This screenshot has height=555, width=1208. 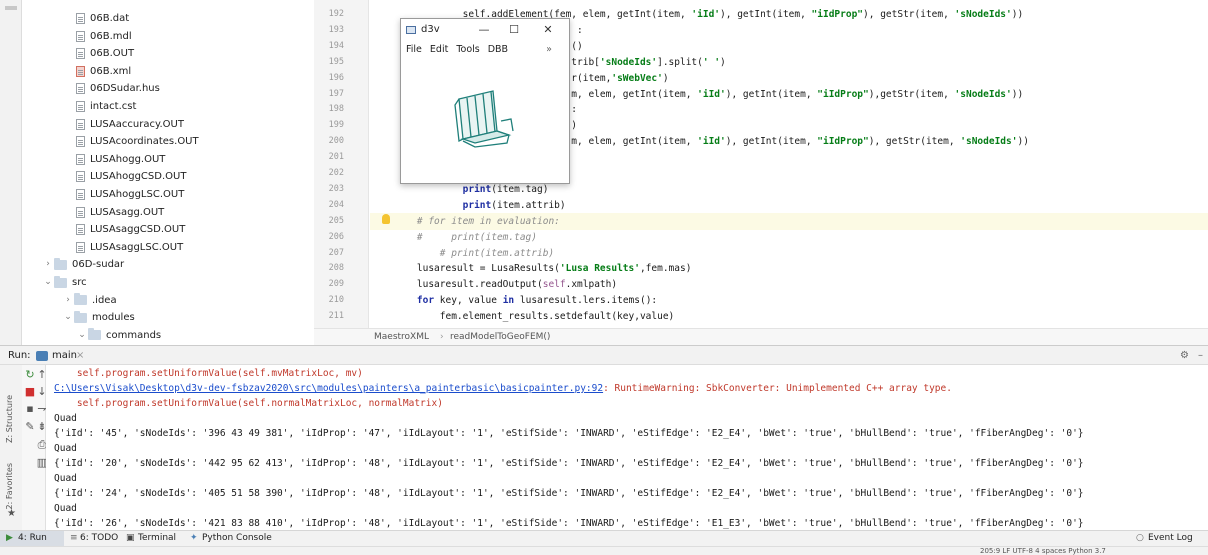 I want to click on tree-item-lusasaggcsd-out: LUSAsaggCSD.OUT, so click(x=130, y=229).